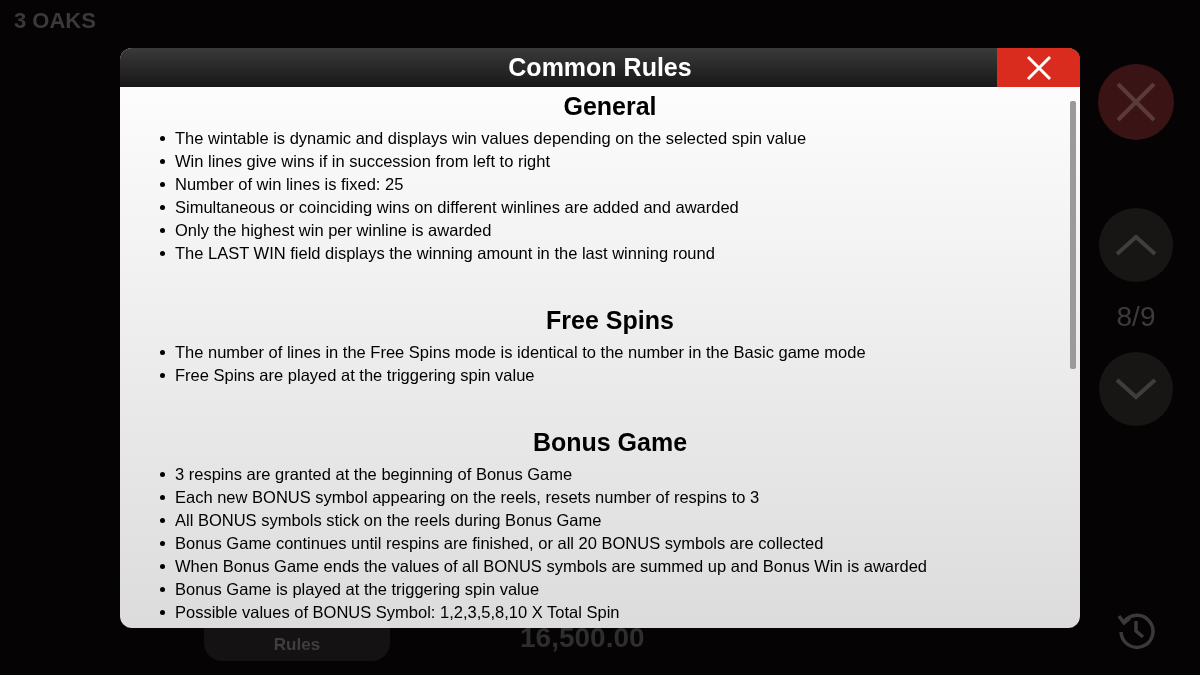  Describe the element at coordinates (457, 207) in the screenshot. I see `rule-text: Simultaneous or coinciding wins on different winlines are added and awarded` at that location.